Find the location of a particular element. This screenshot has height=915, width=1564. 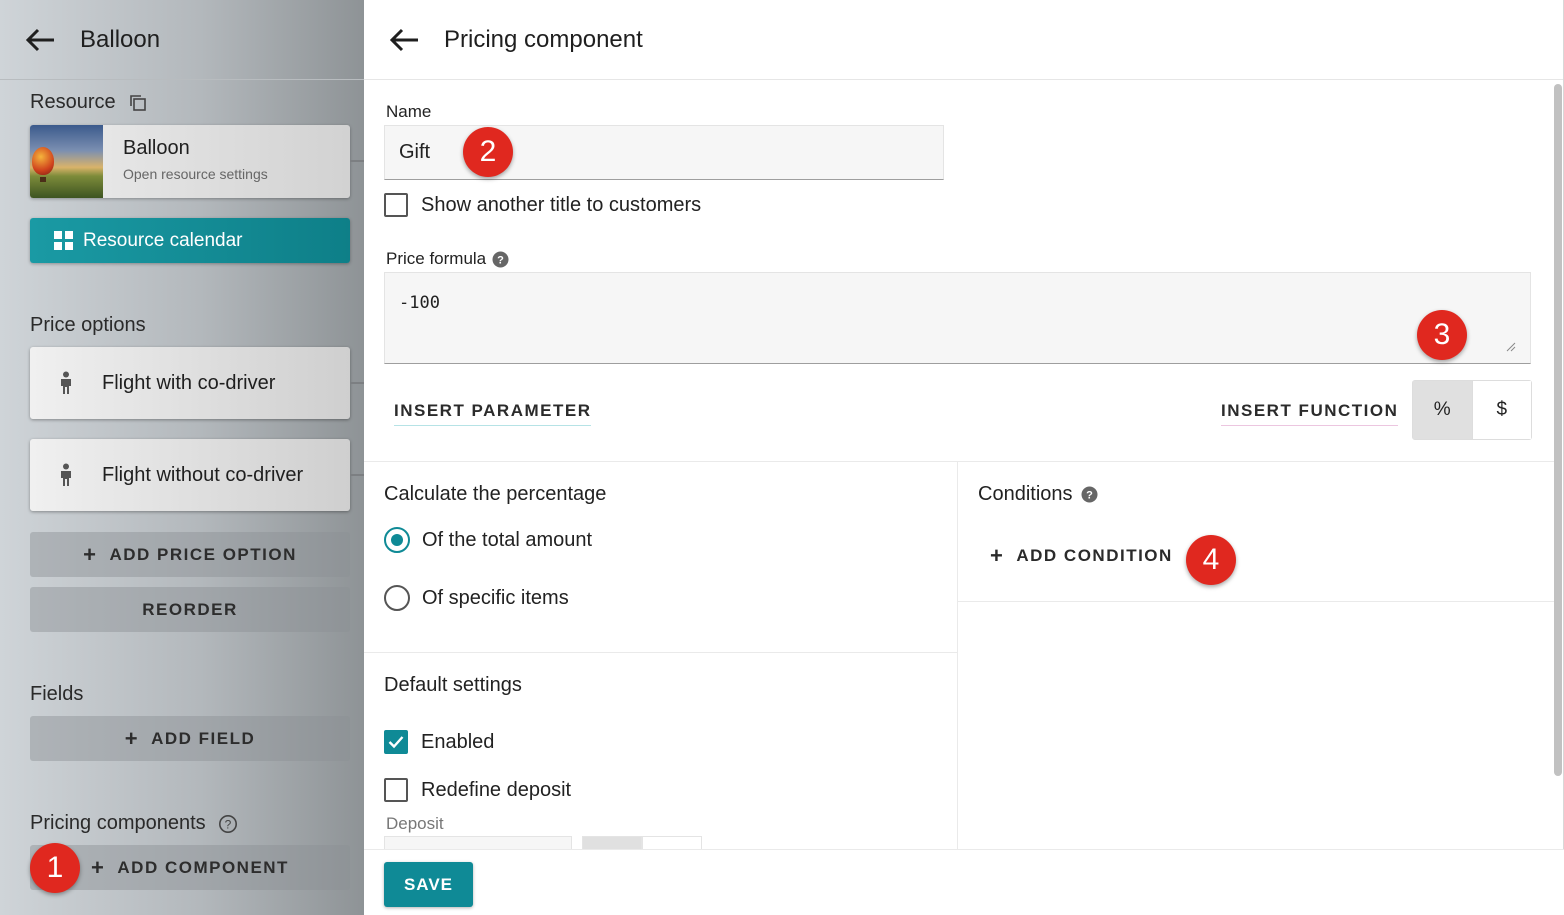

panel-footer: SAVE is located at coordinates (964, 882).